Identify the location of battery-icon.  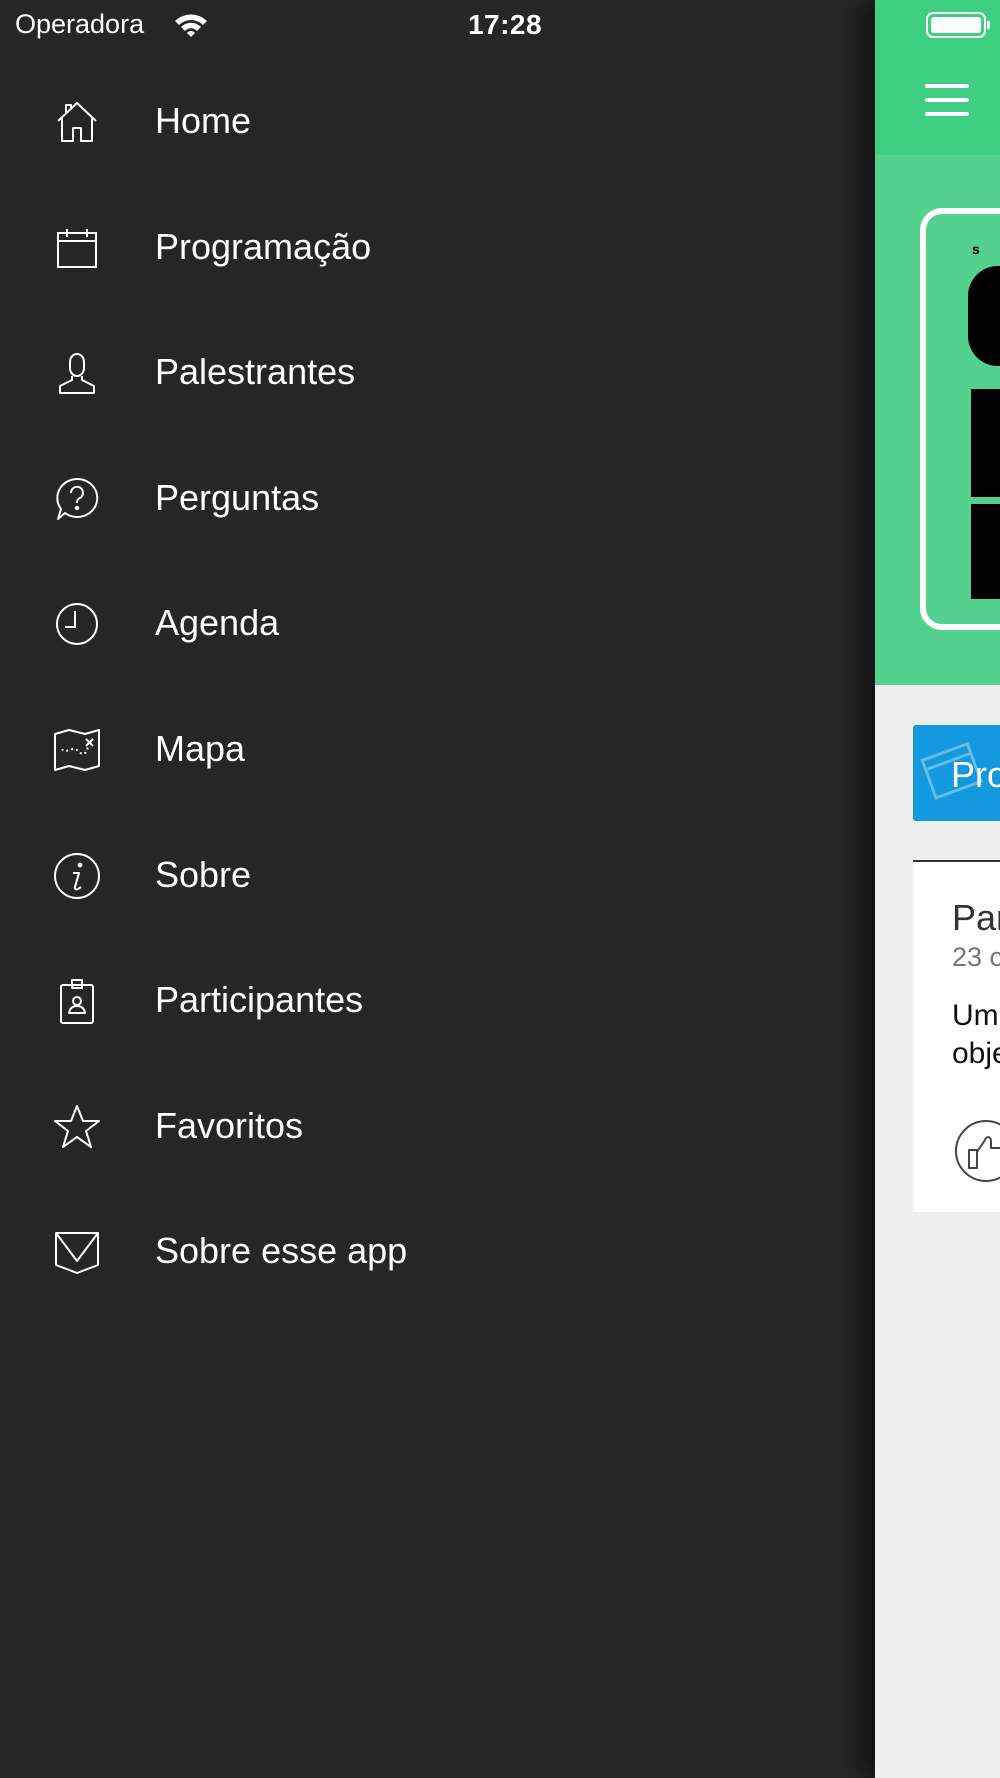
(958, 25).